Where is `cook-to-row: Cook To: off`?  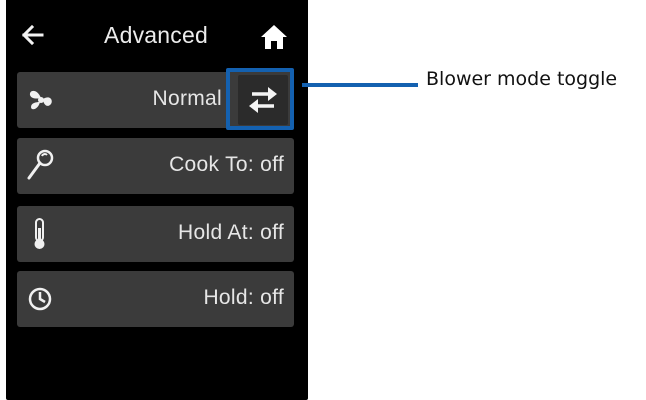 cook-to-row: Cook To: off is located at coordinates (155, 166).